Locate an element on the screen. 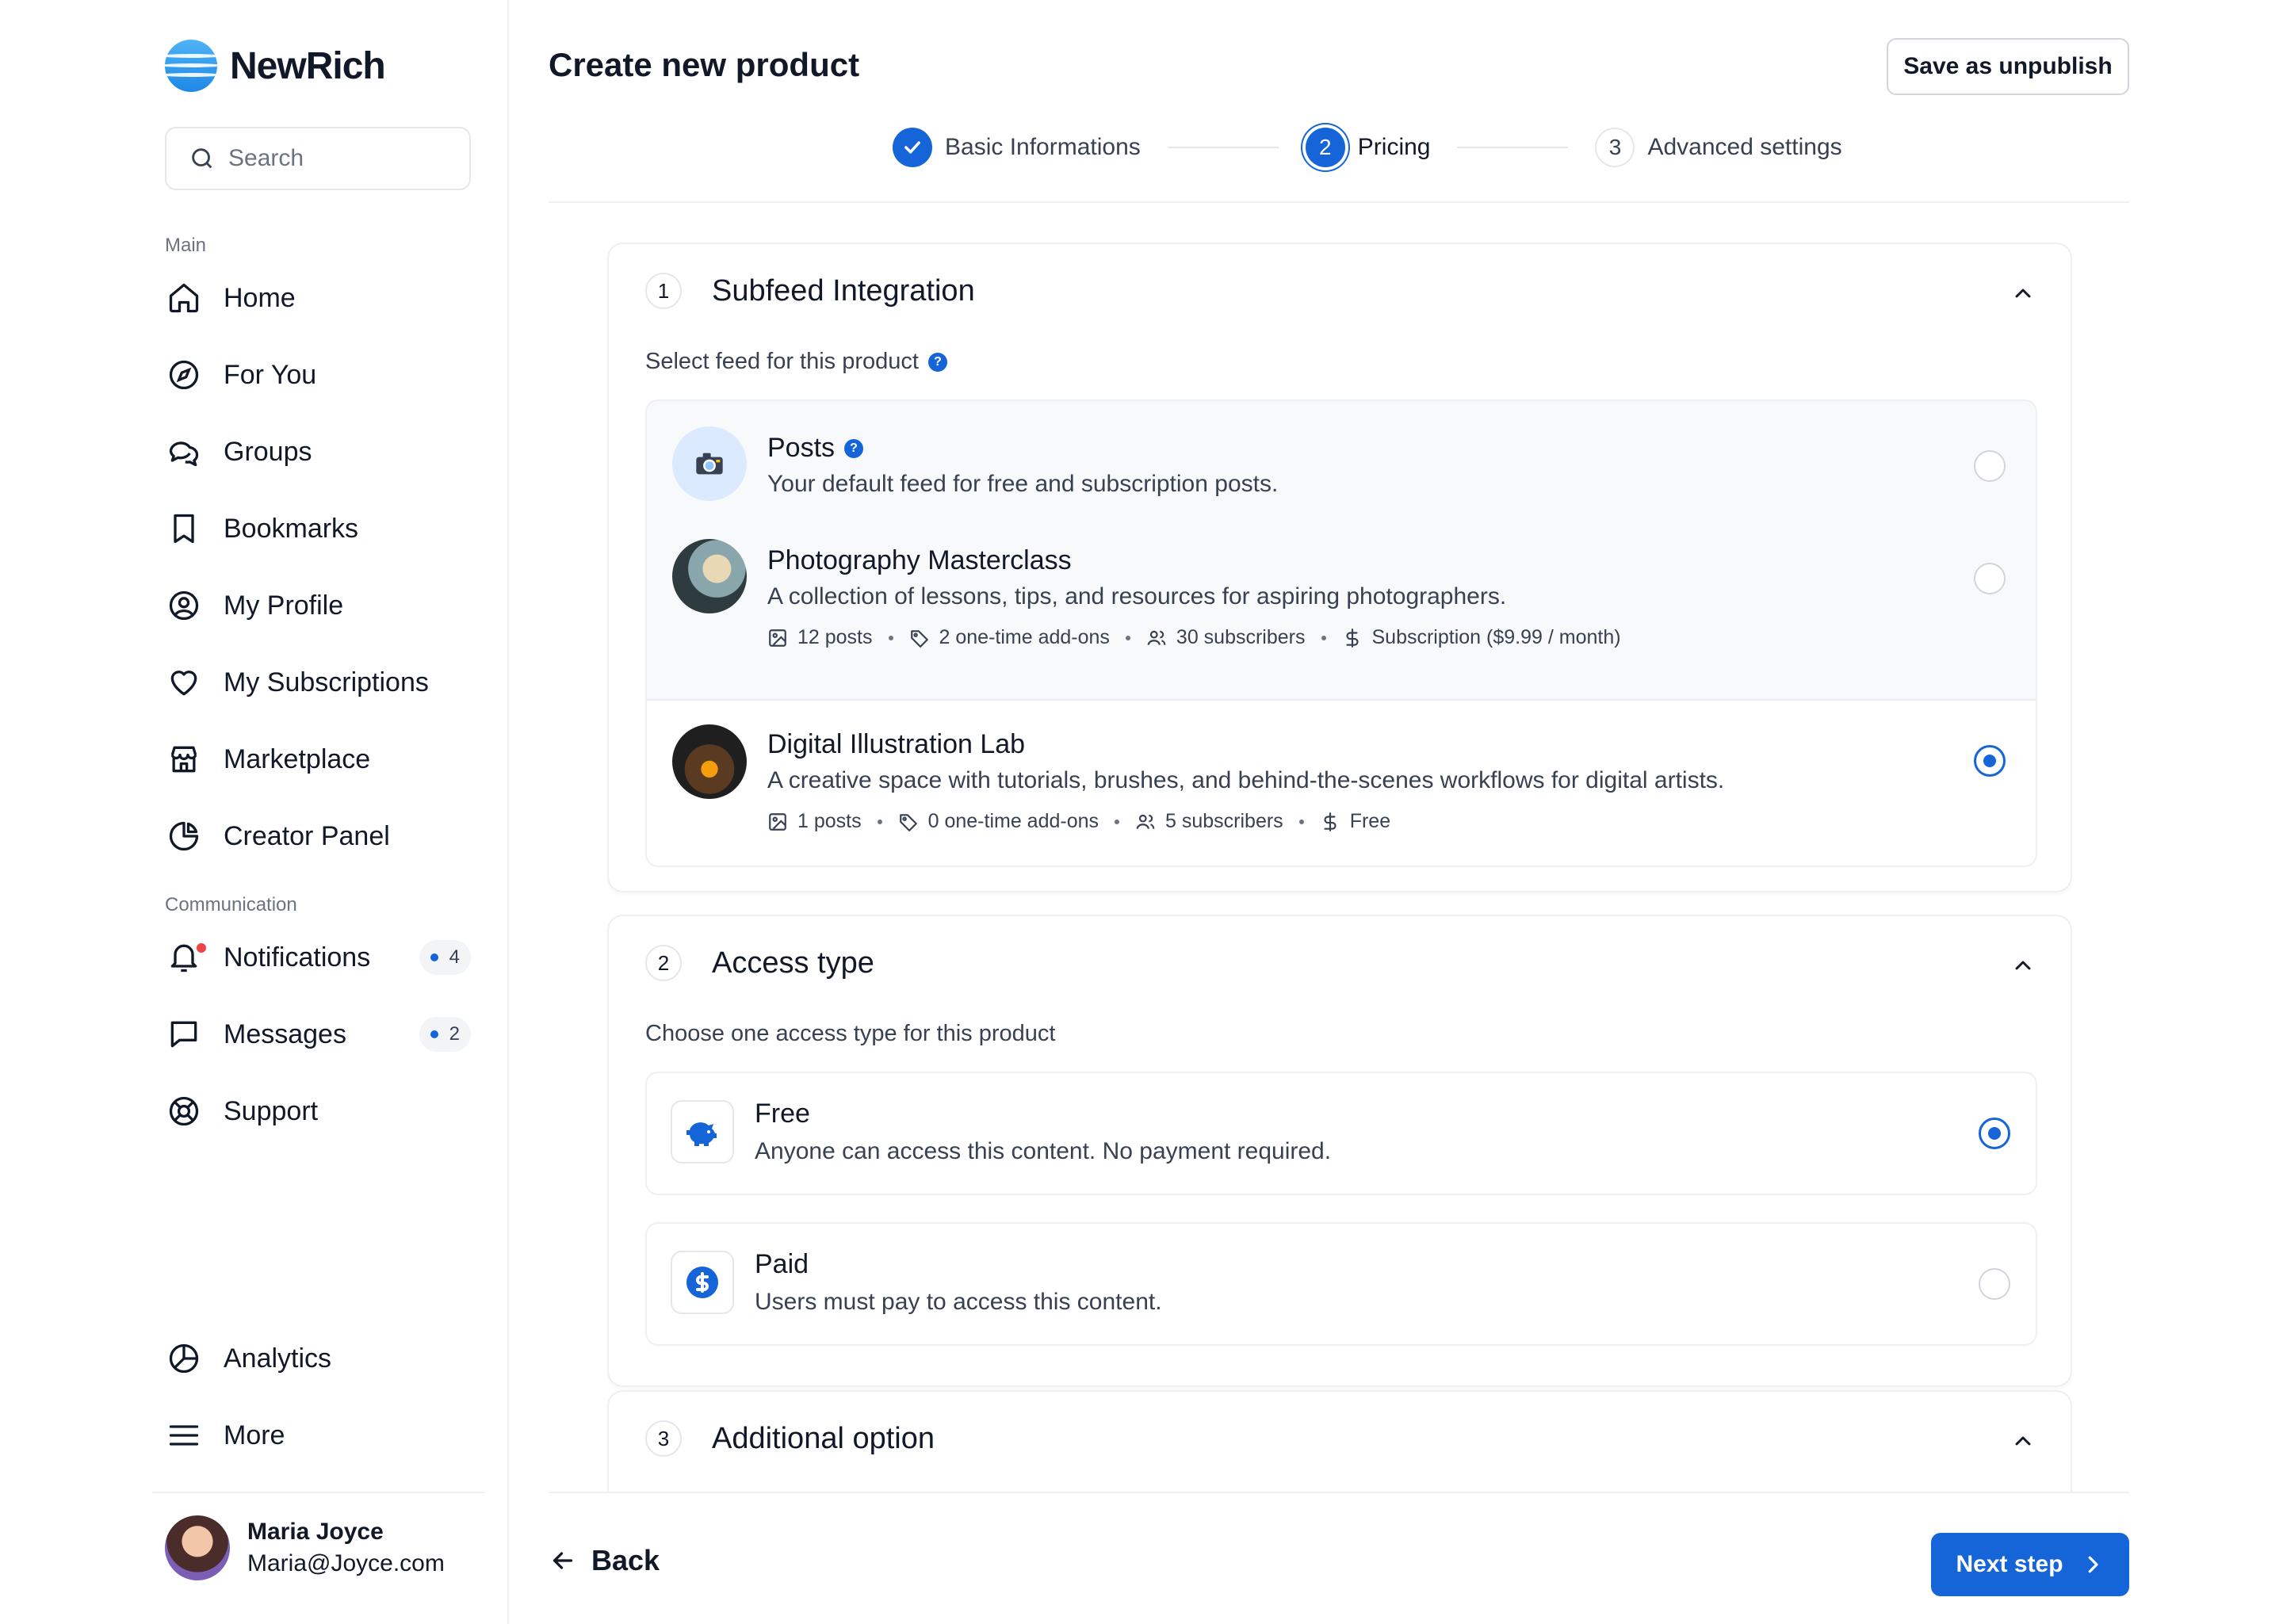 The image size is (2283, 1624). camera-icon is located at coordinates (709, 463).